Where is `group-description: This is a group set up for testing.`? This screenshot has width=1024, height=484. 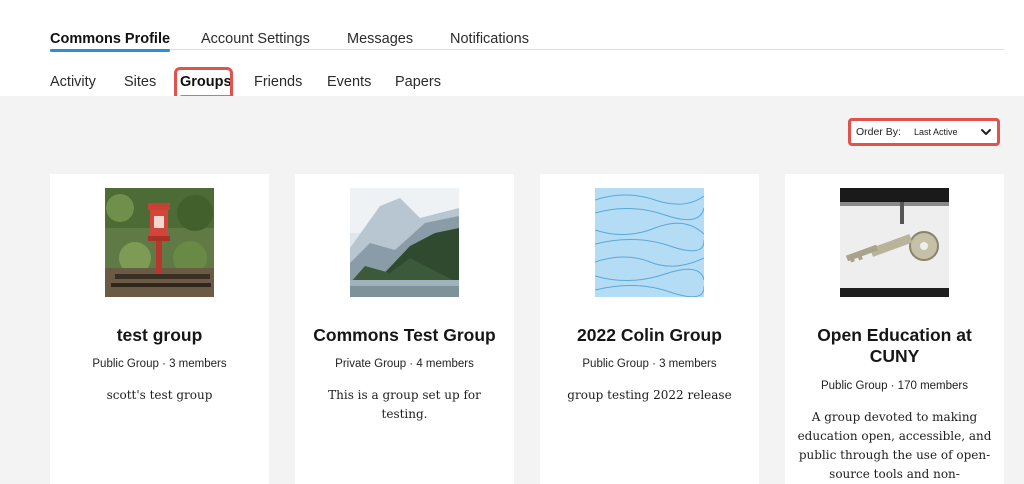
group-description: This is a group set up for testing. is located at coordinates (404, 404).